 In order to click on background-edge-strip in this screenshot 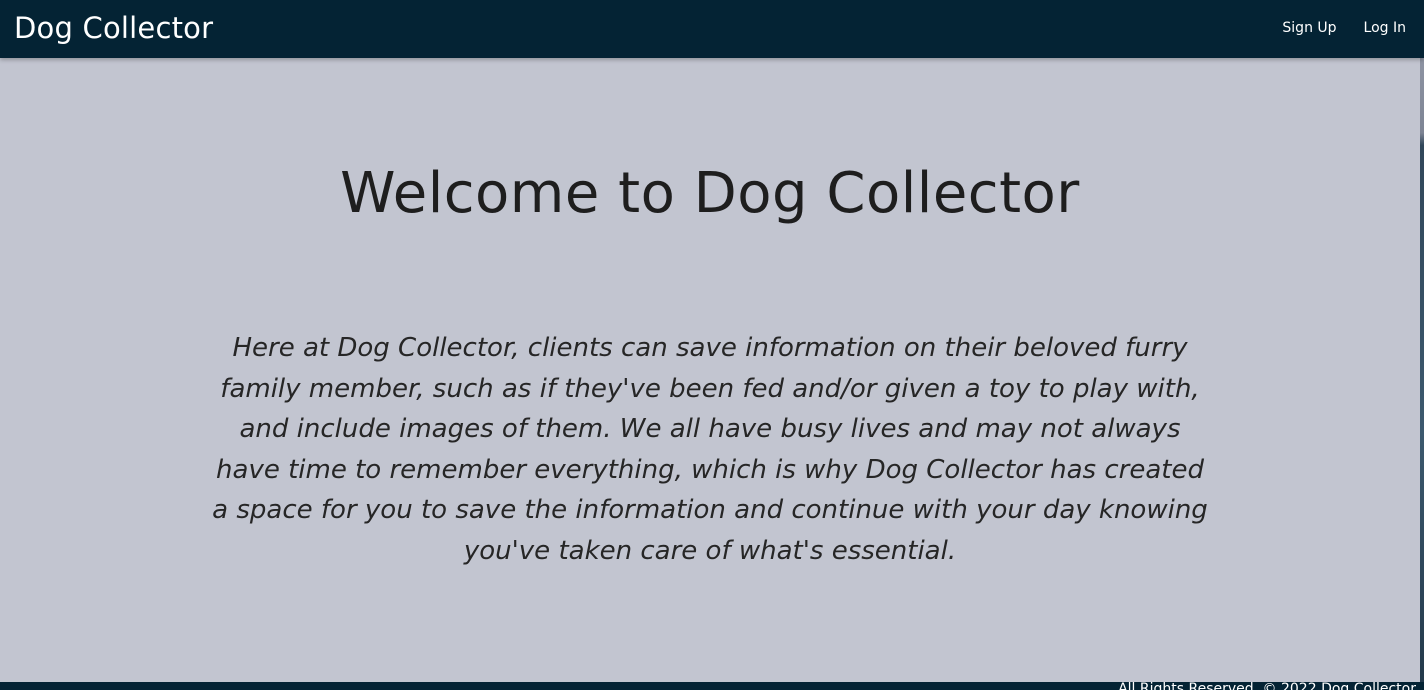, I will do `click(1422, 370)`.